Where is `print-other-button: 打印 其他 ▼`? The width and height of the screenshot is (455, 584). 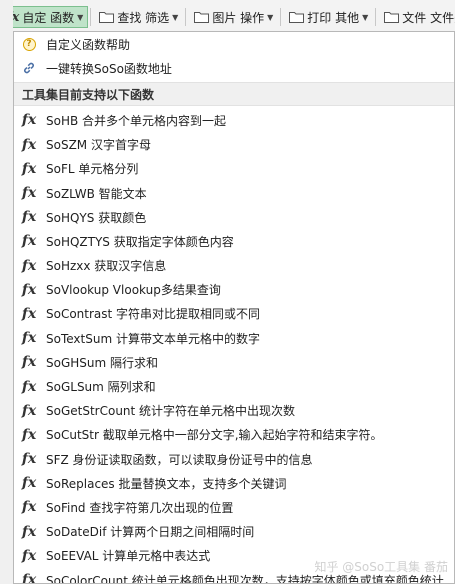
print-other-button: 打印 其他 ▼ is located at coordinates (329, 17).